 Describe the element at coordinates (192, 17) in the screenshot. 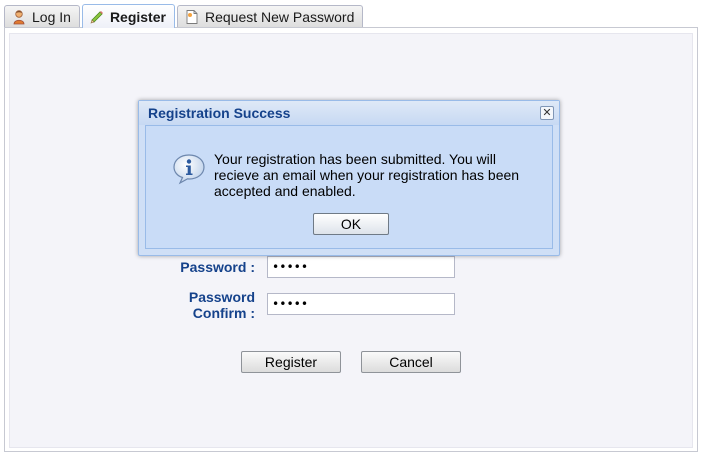

I see `document-icon` at that location.